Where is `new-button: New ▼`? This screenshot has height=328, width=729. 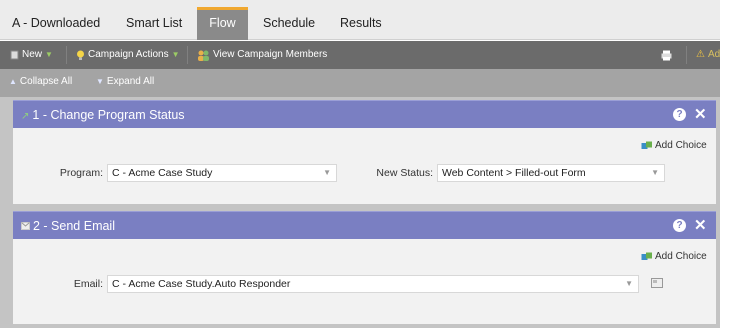
new-button: New ▼ is located at coordinates (31, 55).